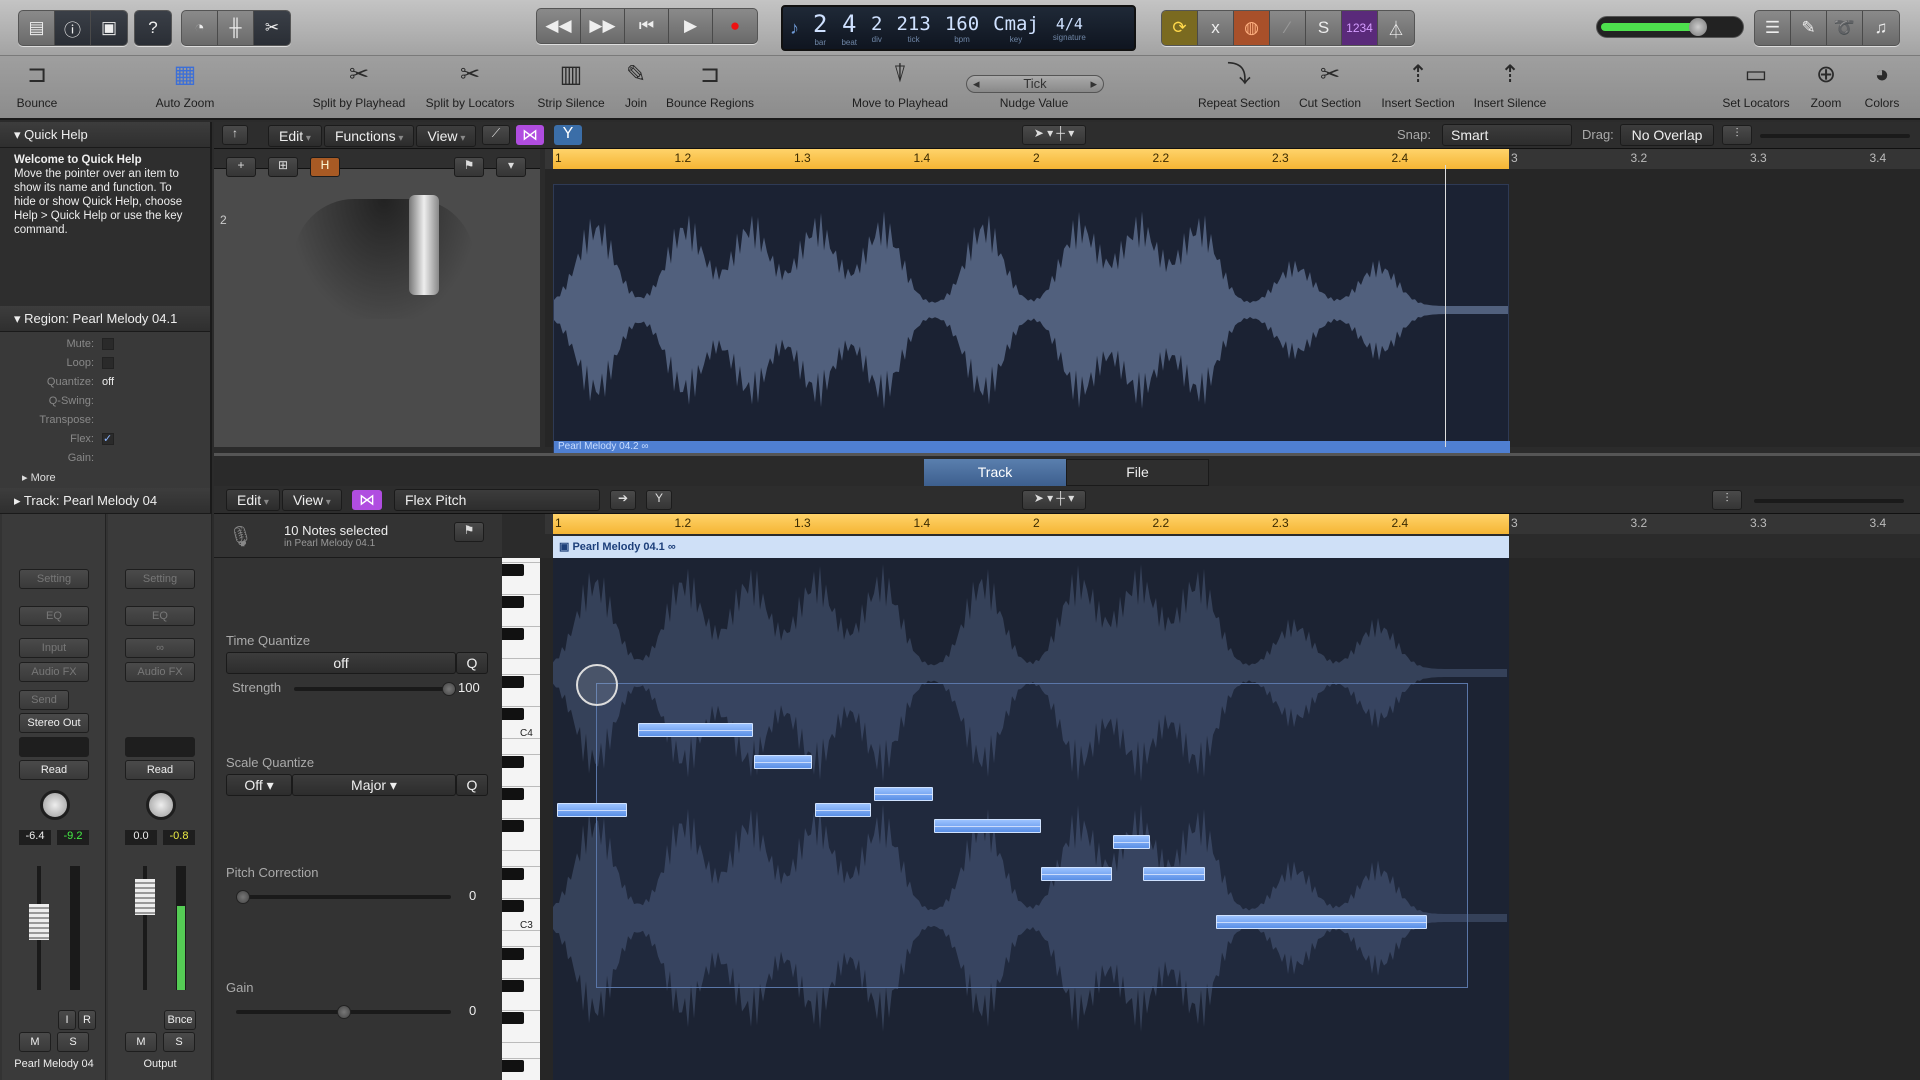  What do you see at coordinates (160, 648) in the screenshot?
I see `input-slot: ∞` at bounding box center [160, 648].